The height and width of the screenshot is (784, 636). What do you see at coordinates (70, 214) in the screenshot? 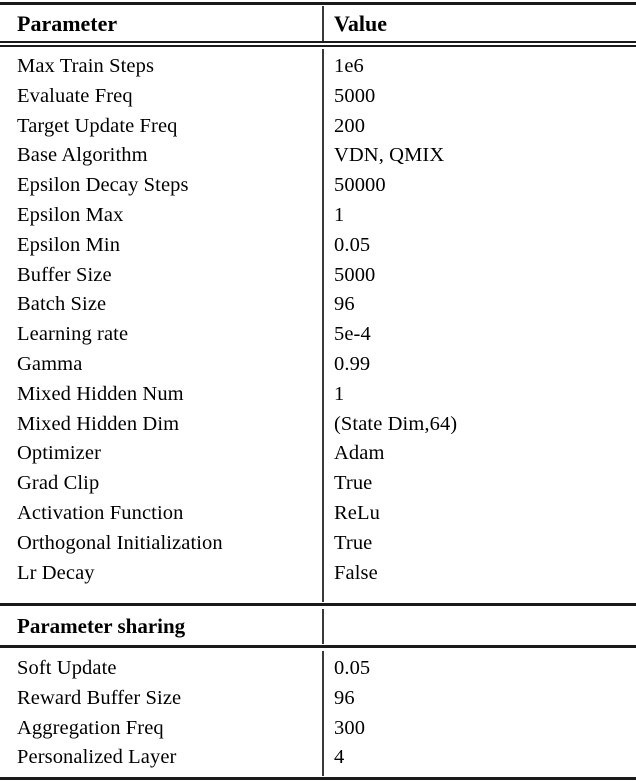
I see `parameter-name: Epsilon Max` at bounding box center [70, 214].